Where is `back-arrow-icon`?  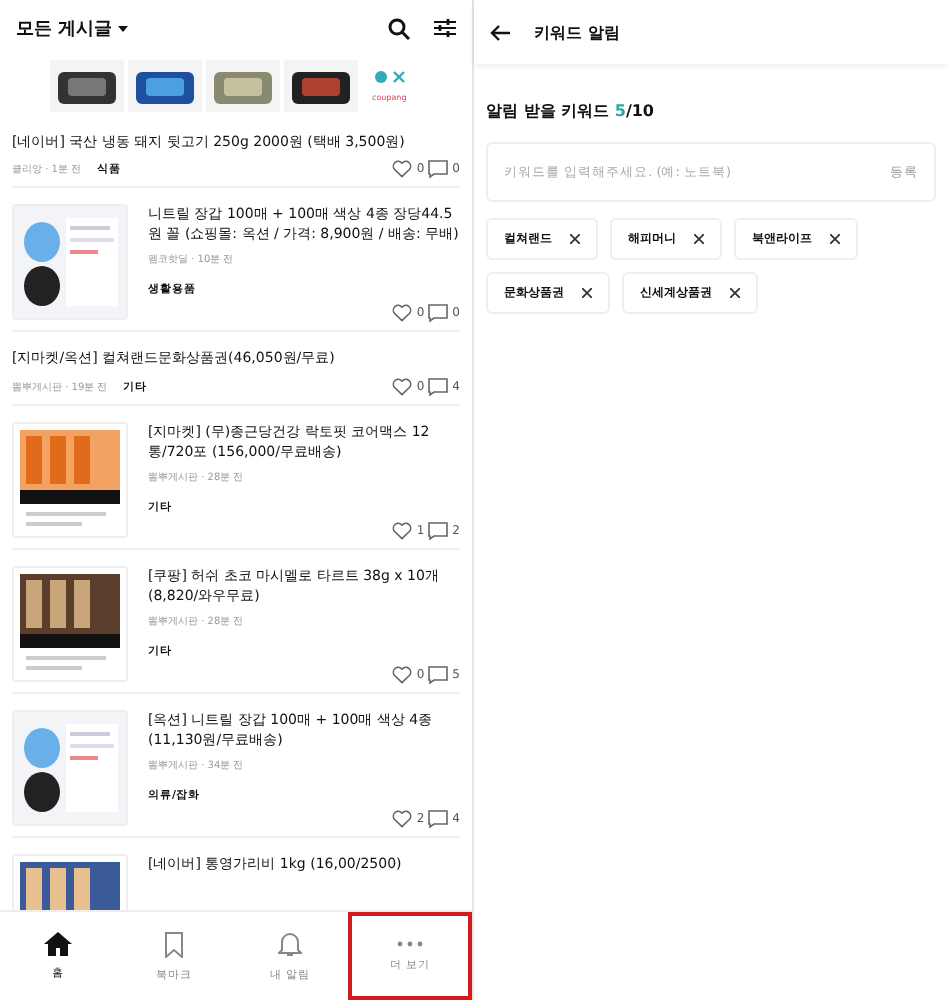
back-arrow-icon is located at coordinates (500, 32).